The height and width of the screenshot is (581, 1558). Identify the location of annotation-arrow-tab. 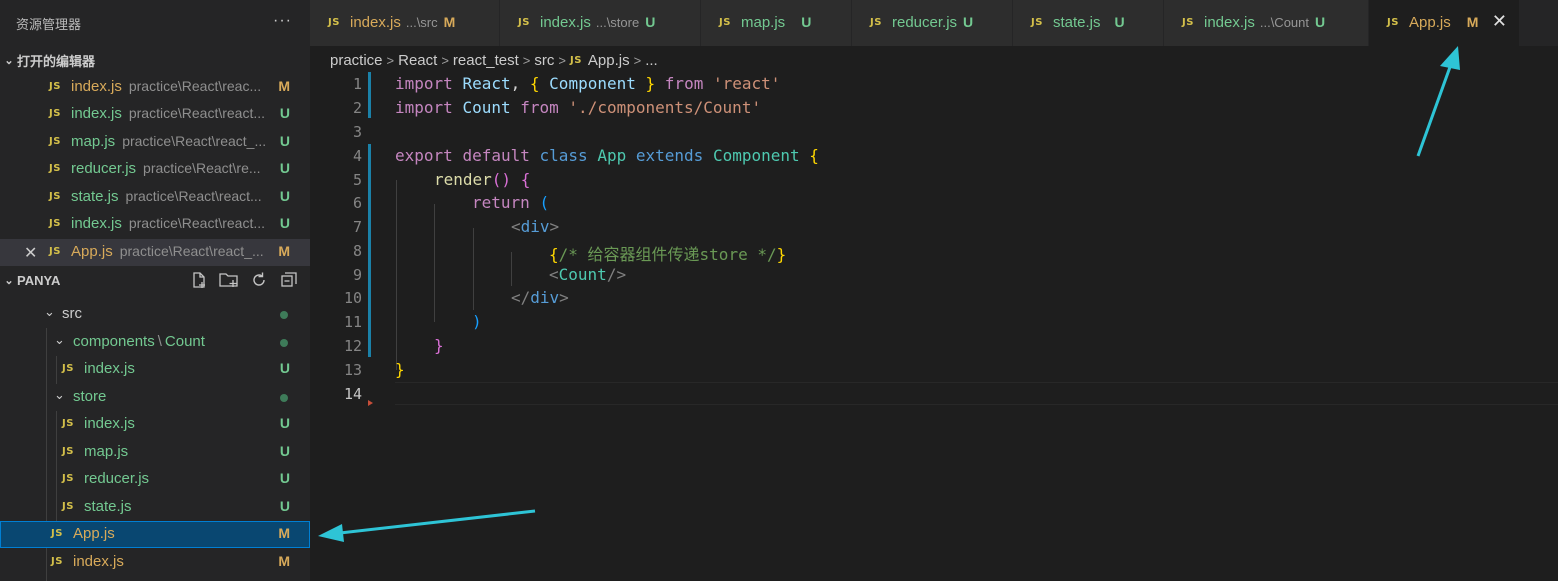
(1438, 101).